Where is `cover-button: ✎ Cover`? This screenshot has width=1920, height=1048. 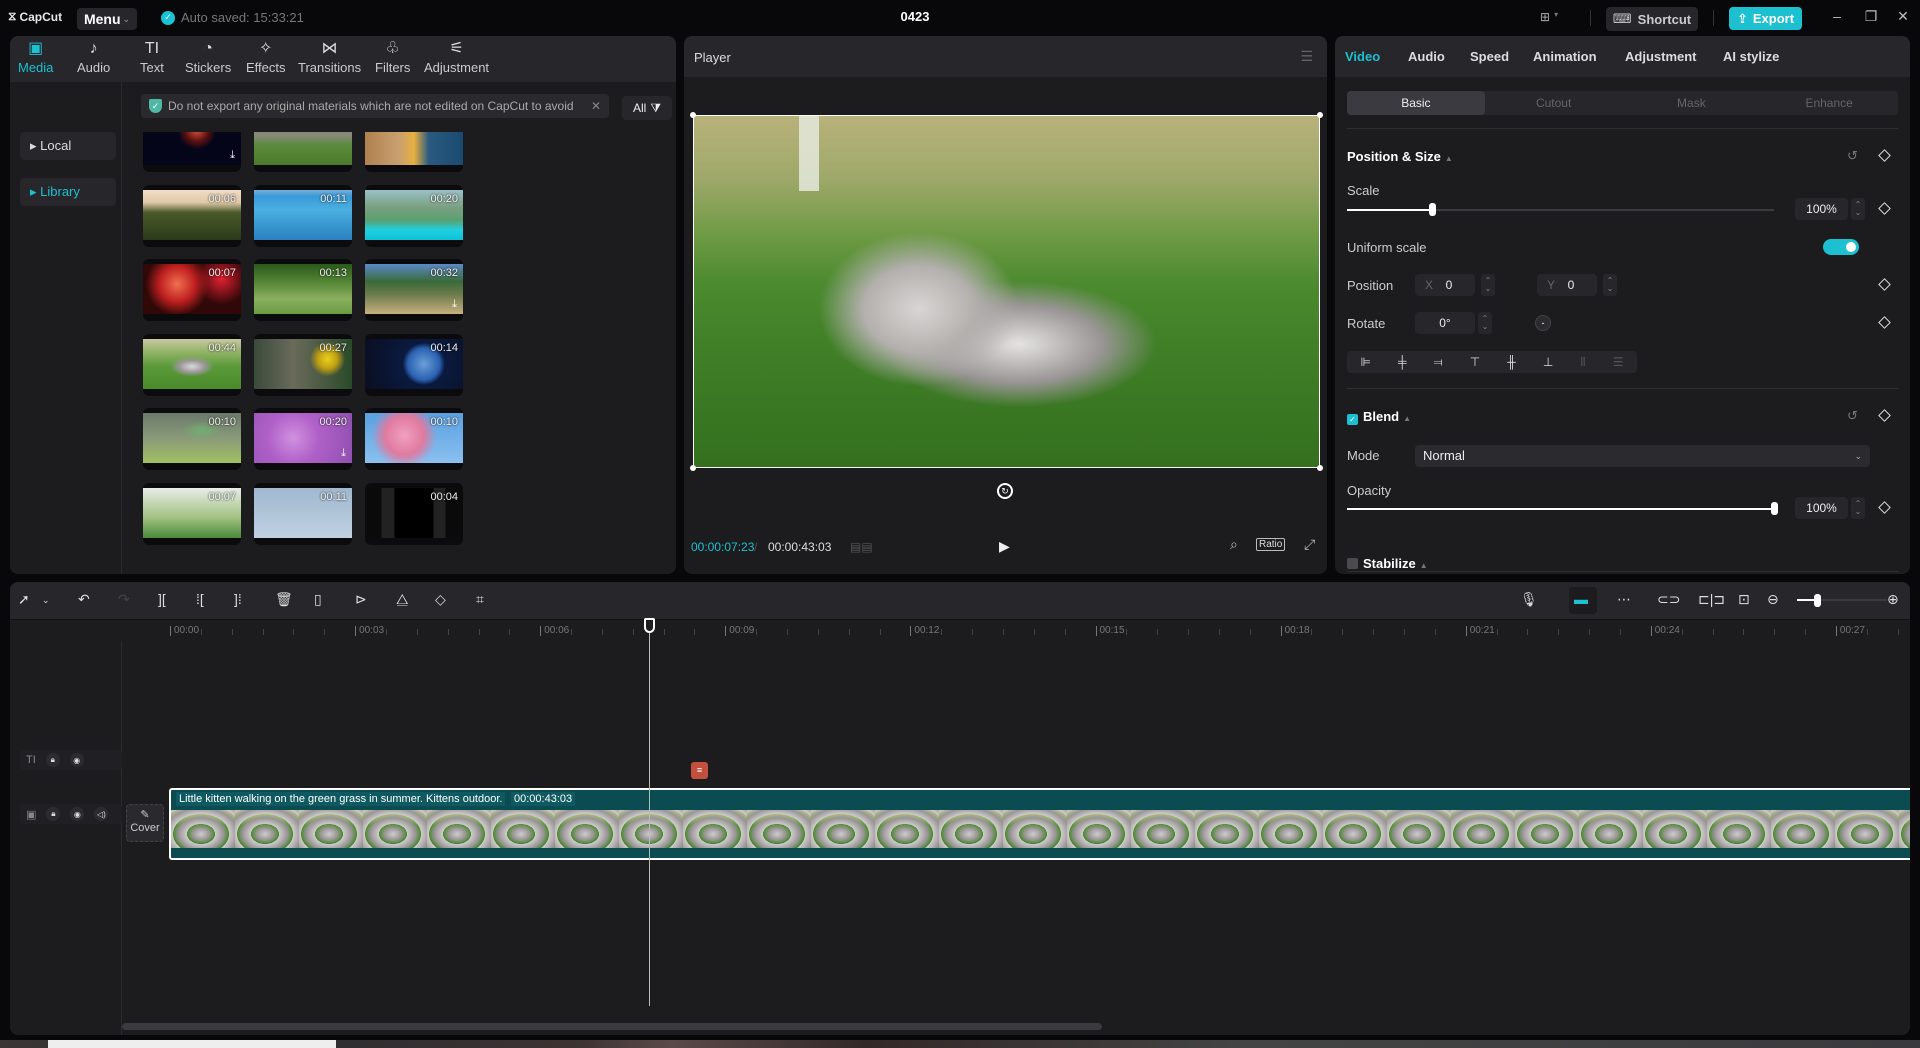
cover-button: ✎ Cover is located at coordinates (145, 823).